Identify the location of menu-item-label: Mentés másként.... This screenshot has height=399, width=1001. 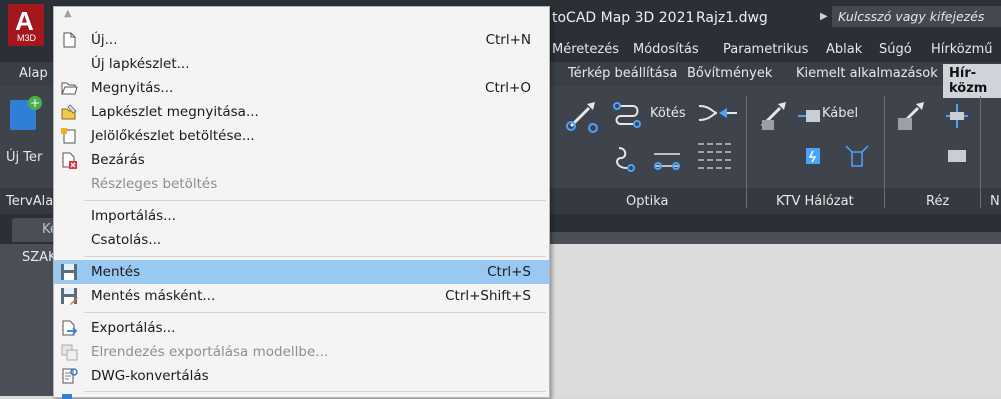
(153, 296).